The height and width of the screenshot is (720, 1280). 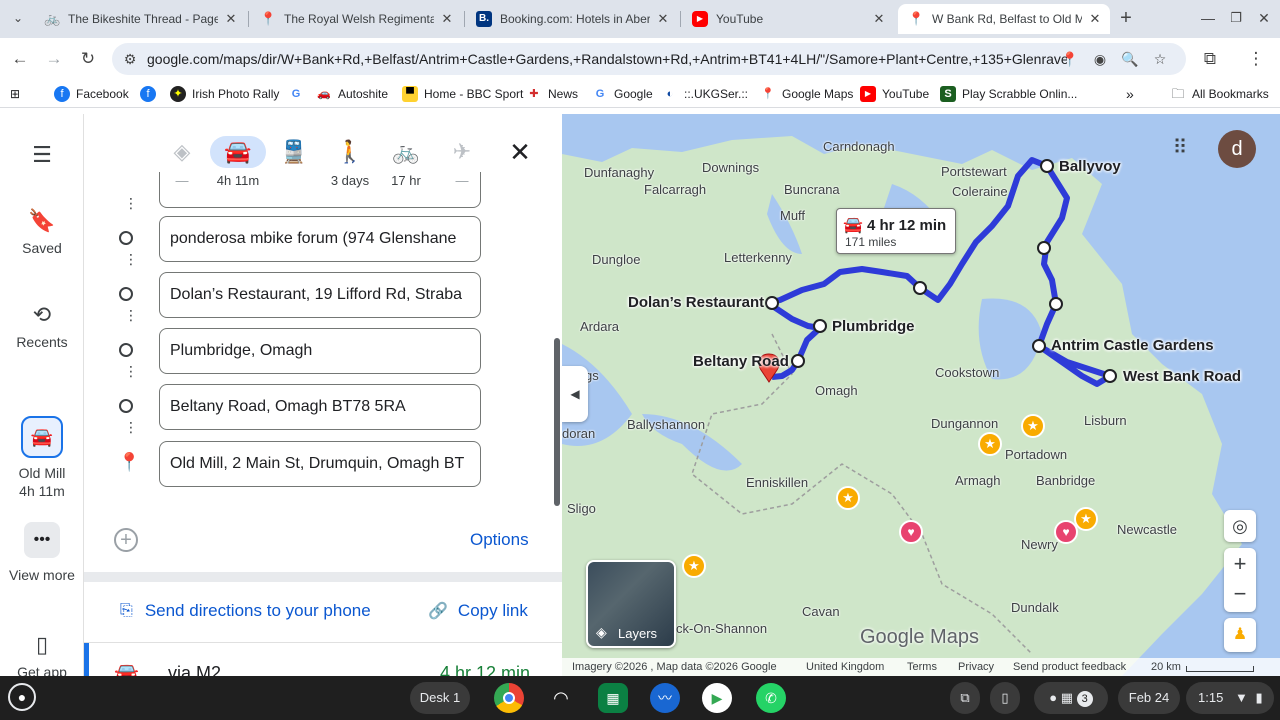 I want to click on bookmark-google: G, so click(x=299, y=94).